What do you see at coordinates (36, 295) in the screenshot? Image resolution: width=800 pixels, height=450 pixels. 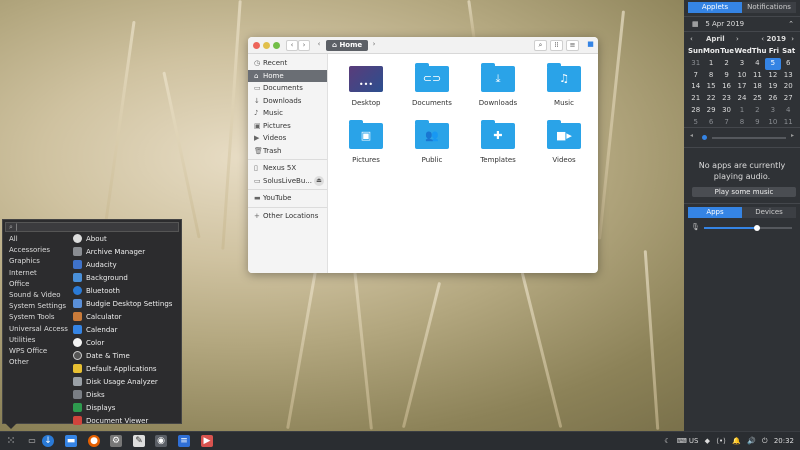 I see `category-sound-video: Sound & Video` at bounding box center [36, 295].